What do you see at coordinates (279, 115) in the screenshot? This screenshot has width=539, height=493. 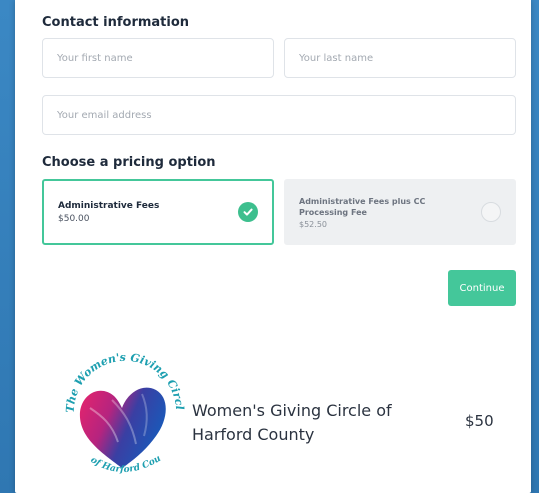 I see `email-input` at bounding box center [279, 115].